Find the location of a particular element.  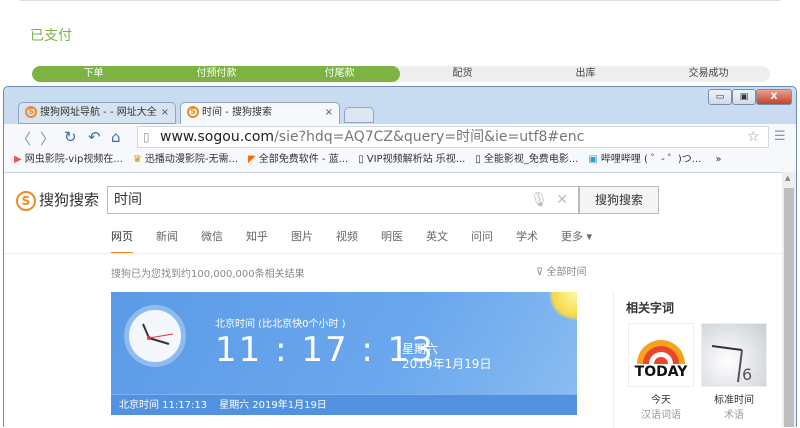

url-path: /sie?hdq=AQ7CZ&query=时间&ie=utf8#enc is located at coordinates (429, 137).